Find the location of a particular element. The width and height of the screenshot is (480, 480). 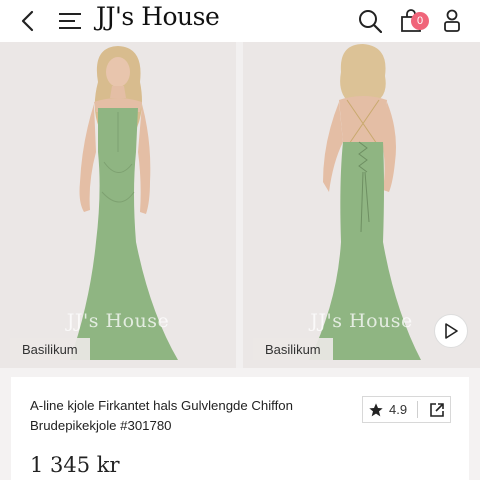

rating is located at coordinates (376, 410).